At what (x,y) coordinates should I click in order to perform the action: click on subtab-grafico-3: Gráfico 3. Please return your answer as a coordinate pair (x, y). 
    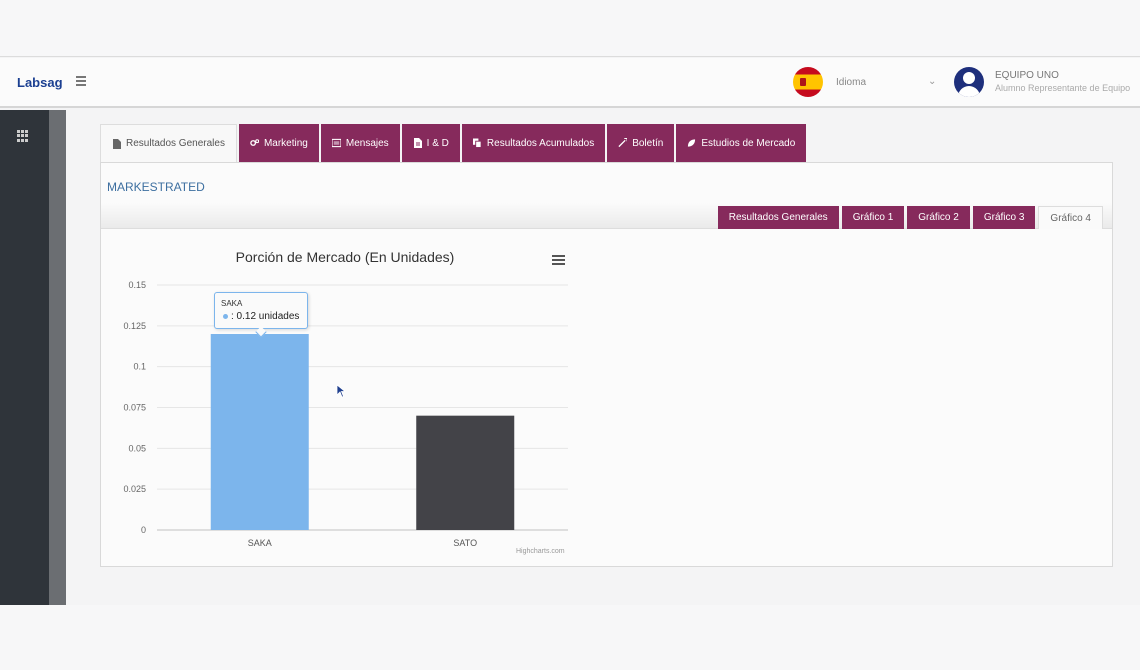
    Looking at the image, I should click on (1004, 217).